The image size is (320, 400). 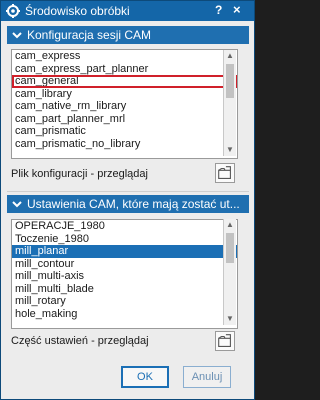 I want to click on list-item: cam_native_rm_library, so click(x=124, y=106).